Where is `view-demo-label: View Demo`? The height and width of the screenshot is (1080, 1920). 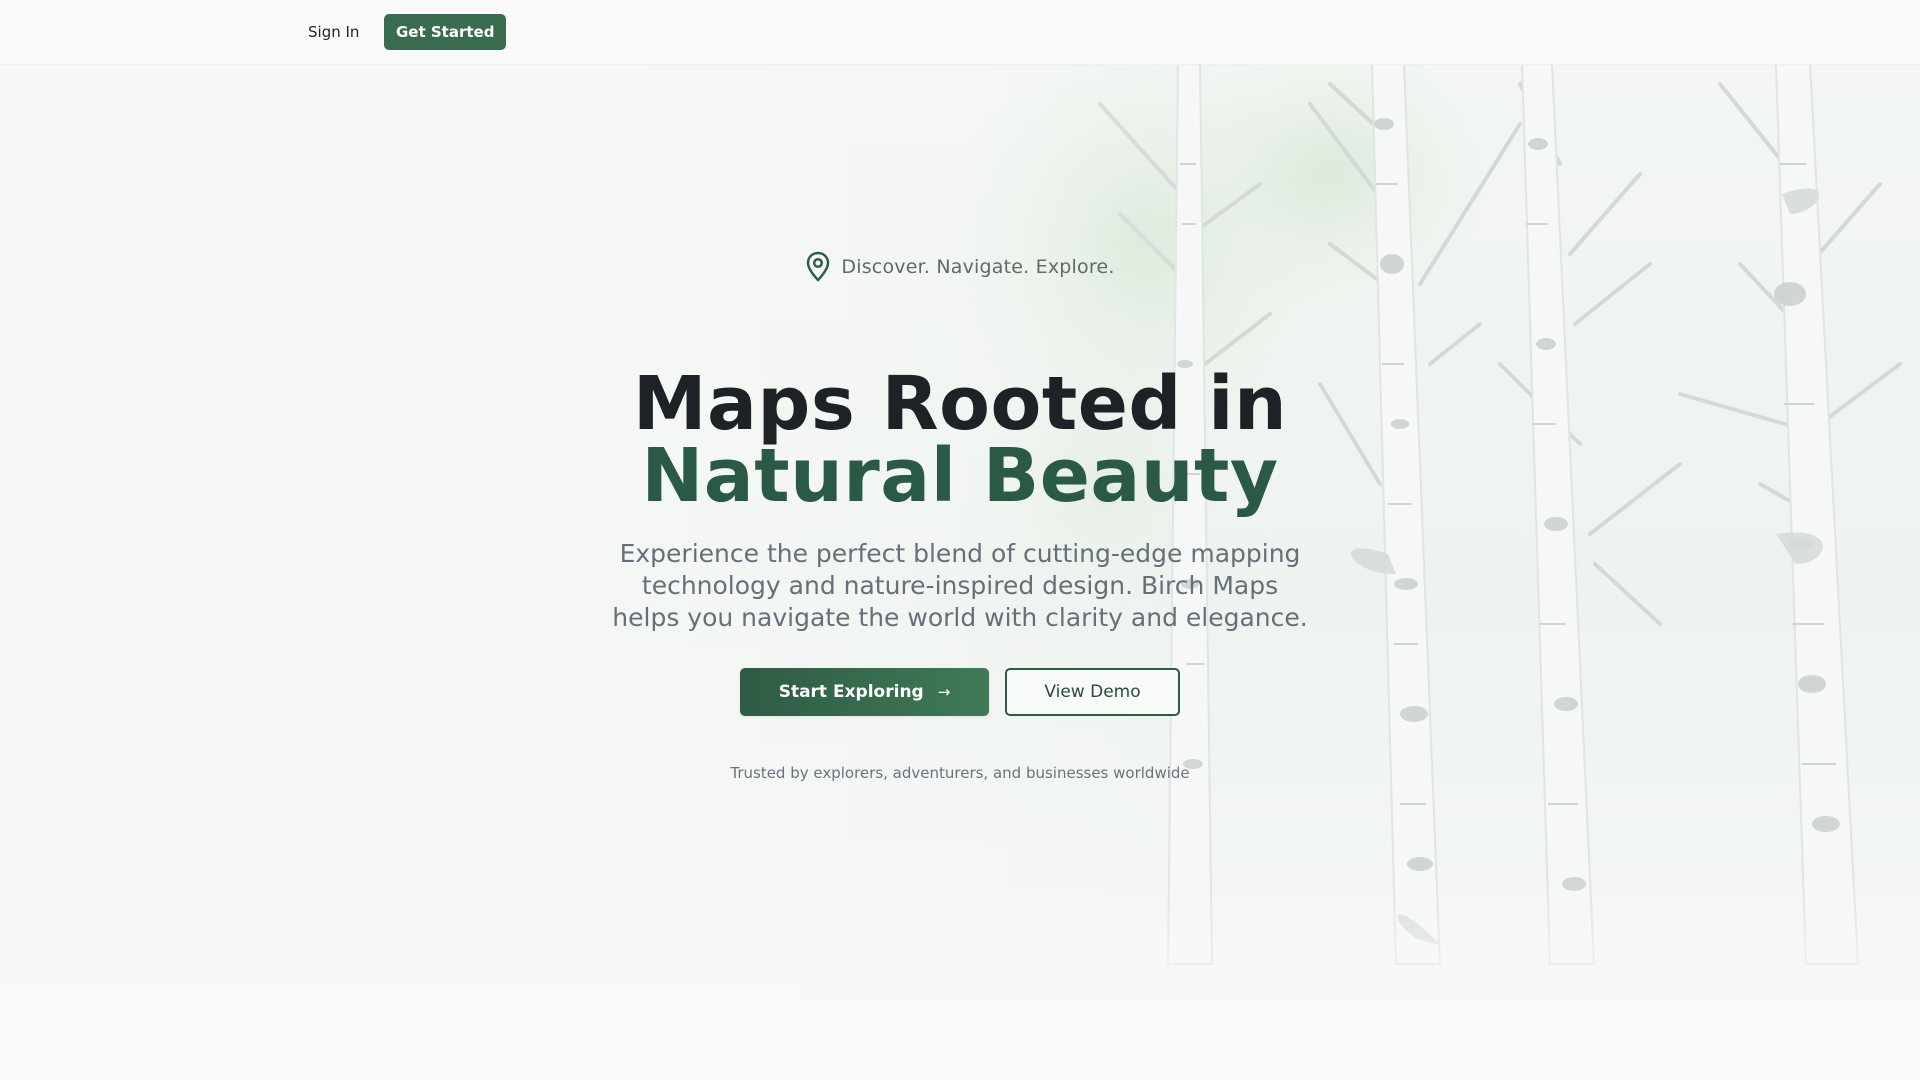 view-demo-label: View Demo is located at coordinates (1092, 692).